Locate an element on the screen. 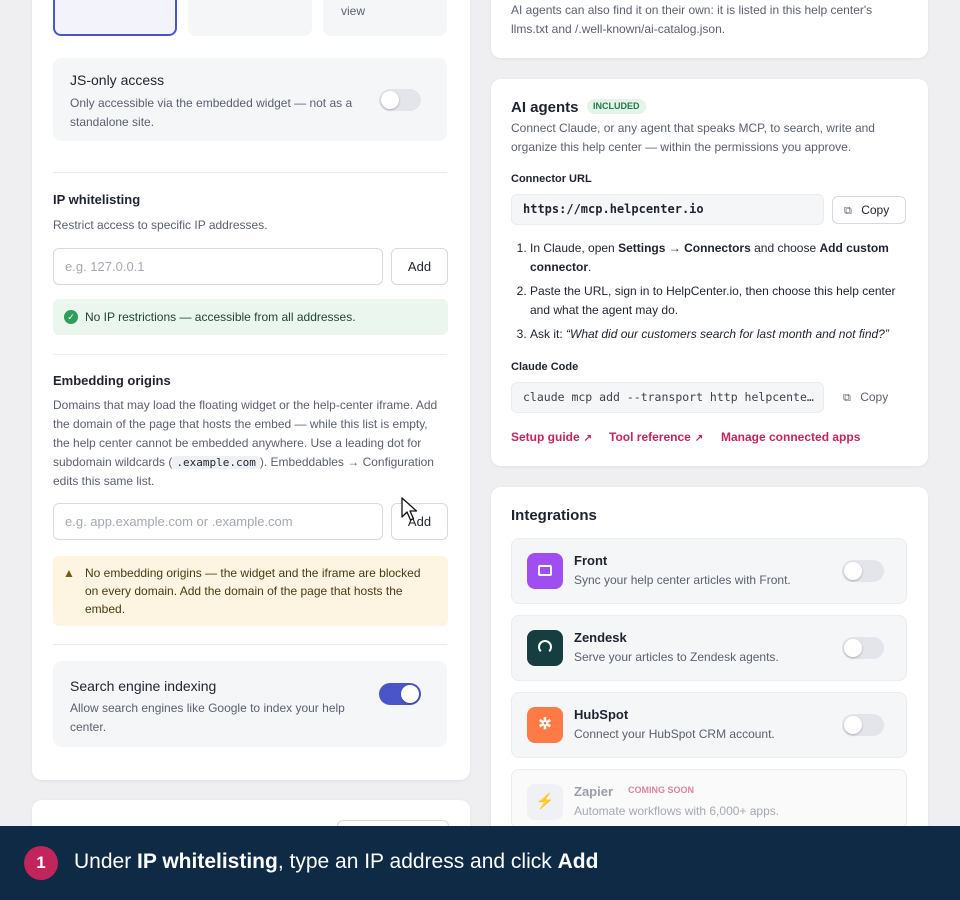 The width and height of the screenshot is (960, 900). hubspot-toggle is located at coordinates (863, 725).